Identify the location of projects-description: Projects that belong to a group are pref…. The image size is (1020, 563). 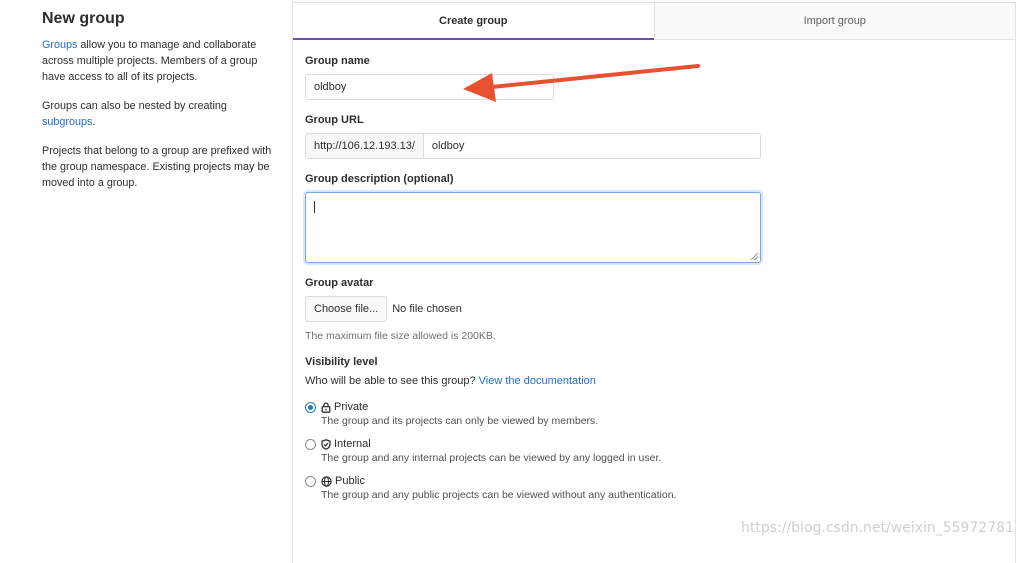
(157, 167).